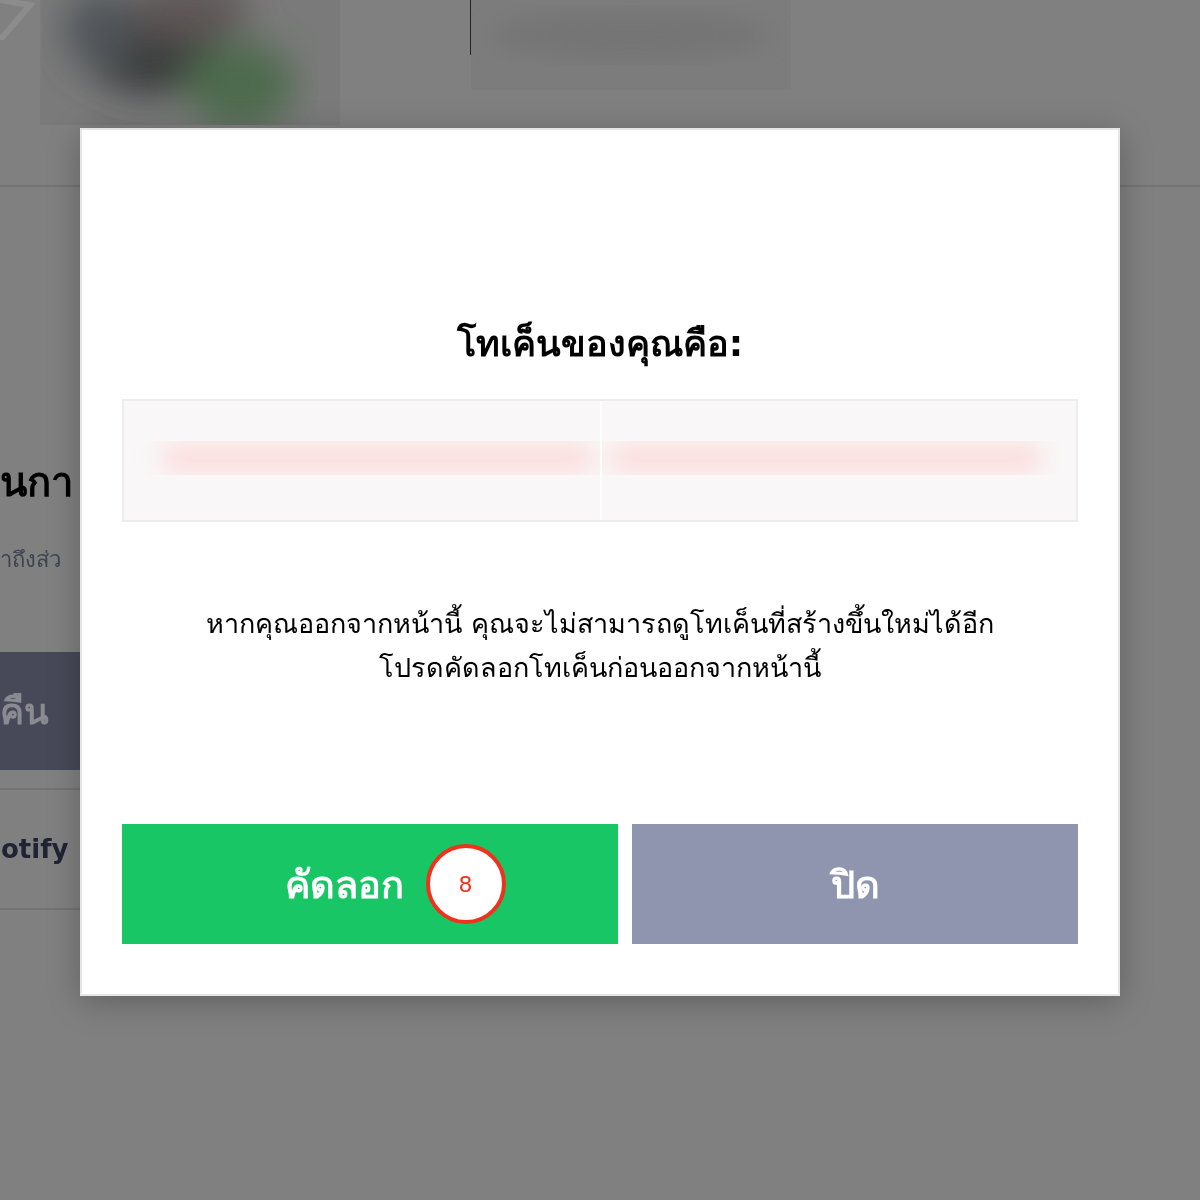 The height and width of the screenshot is (1200, 1200). Describe the element at coordinates (40, 711) in the screenshot. I see `page-button: คืน` at that location.